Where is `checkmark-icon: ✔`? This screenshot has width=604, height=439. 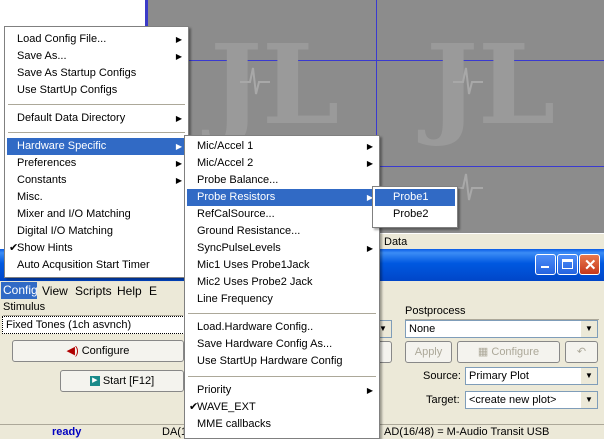 checkmark-icon: ✔ is located at coordinates (194, 407).